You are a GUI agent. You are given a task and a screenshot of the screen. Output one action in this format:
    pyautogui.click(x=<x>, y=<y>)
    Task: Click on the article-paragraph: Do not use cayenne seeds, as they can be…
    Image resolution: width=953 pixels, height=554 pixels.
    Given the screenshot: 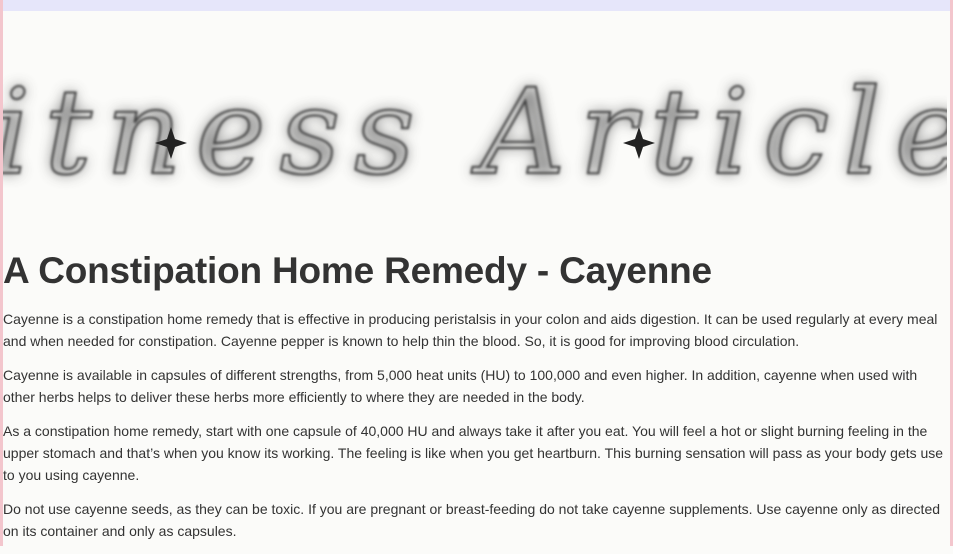 What is the action you would take?
    pyautogui.click(x=472, y=520)
    